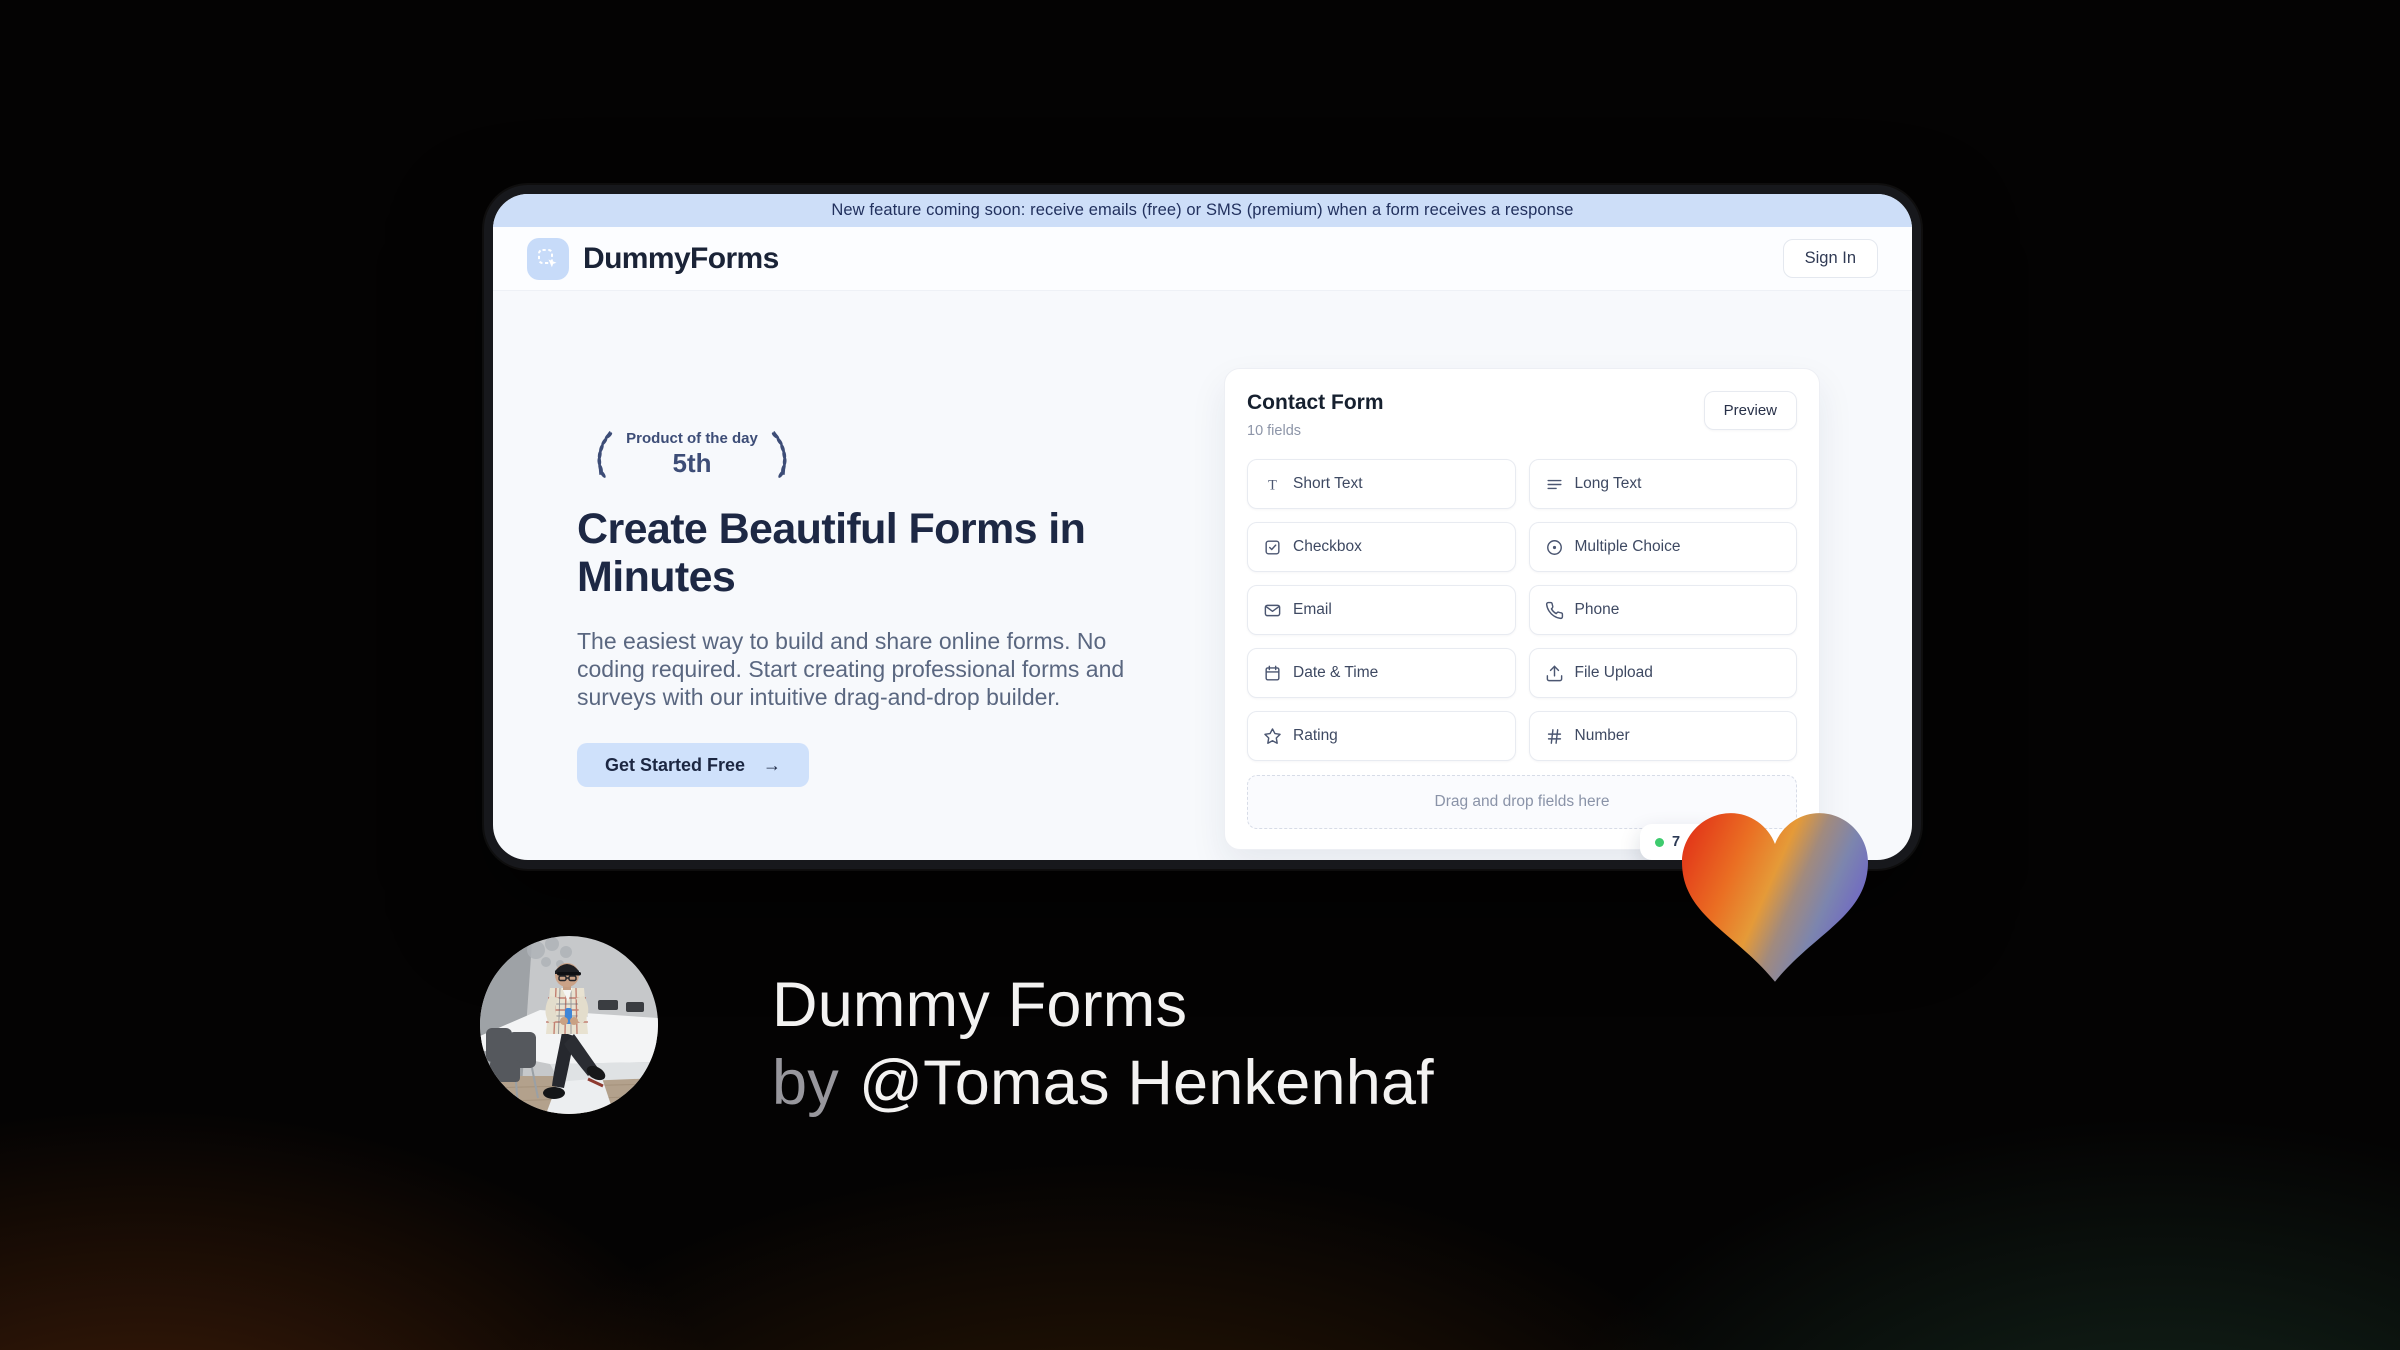  I want to click on upload-icon, so click(1554, 673).